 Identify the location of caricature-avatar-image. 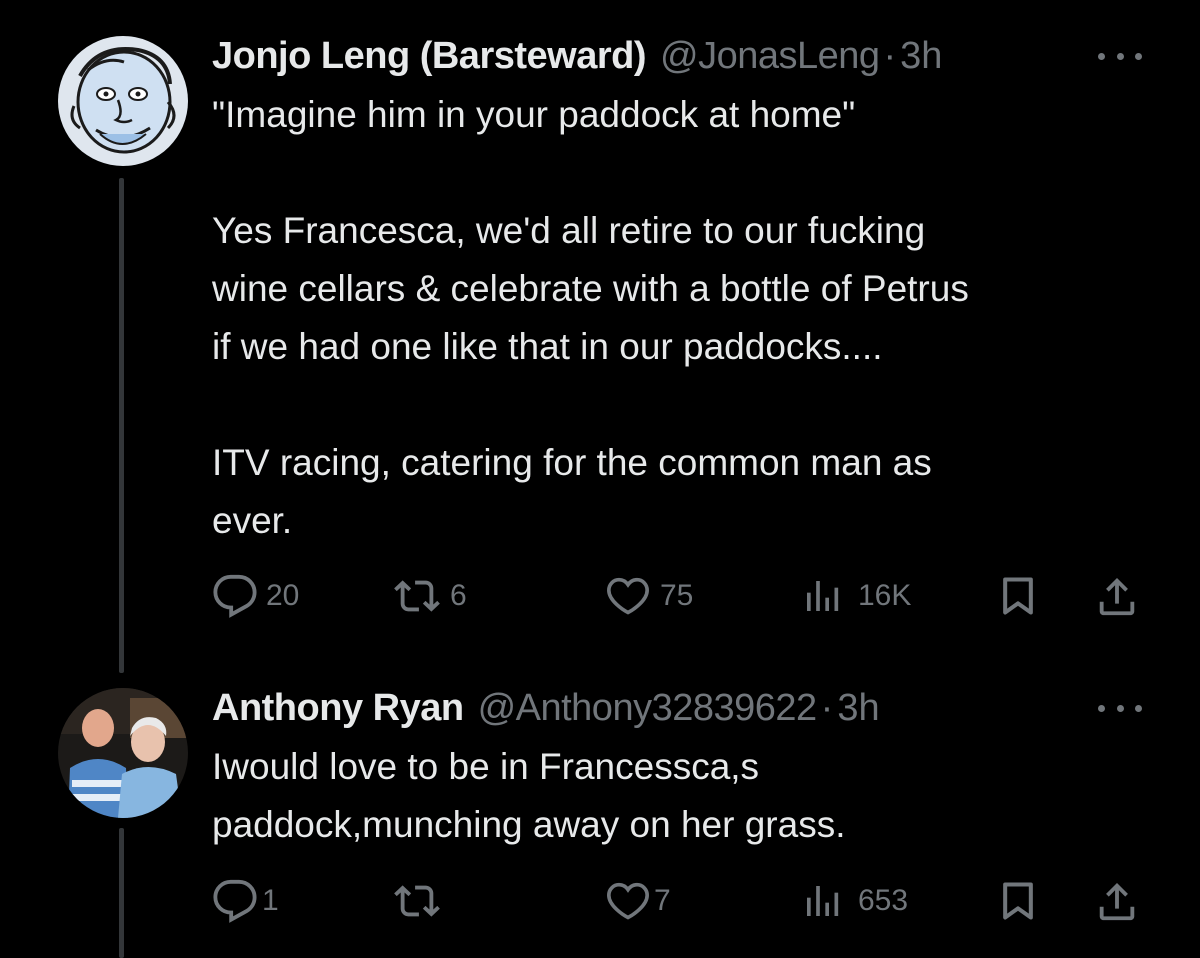
(123, 101).